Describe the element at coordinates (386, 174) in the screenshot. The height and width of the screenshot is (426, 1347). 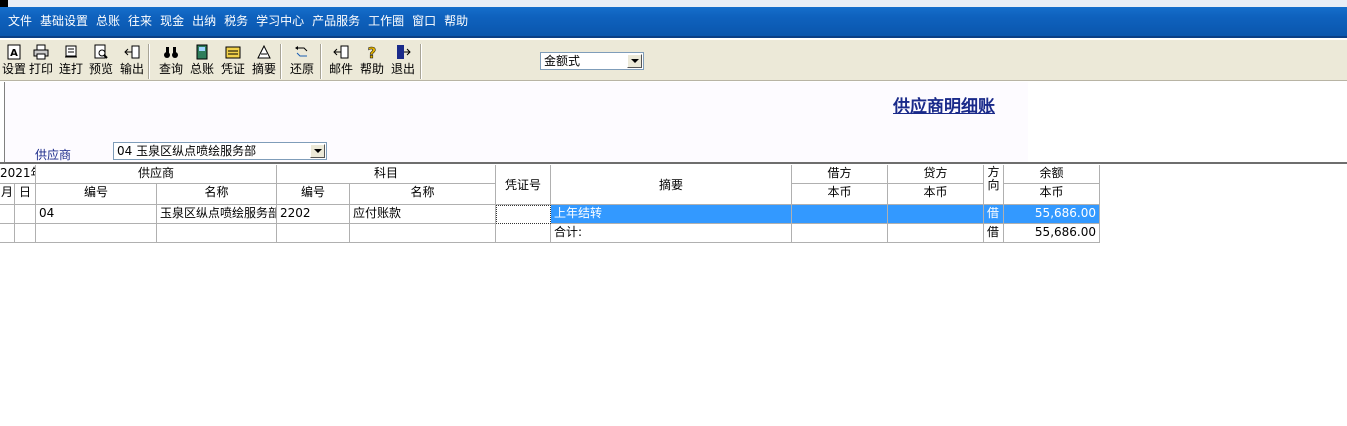
I see `subject-group-header: 科目` at that location.